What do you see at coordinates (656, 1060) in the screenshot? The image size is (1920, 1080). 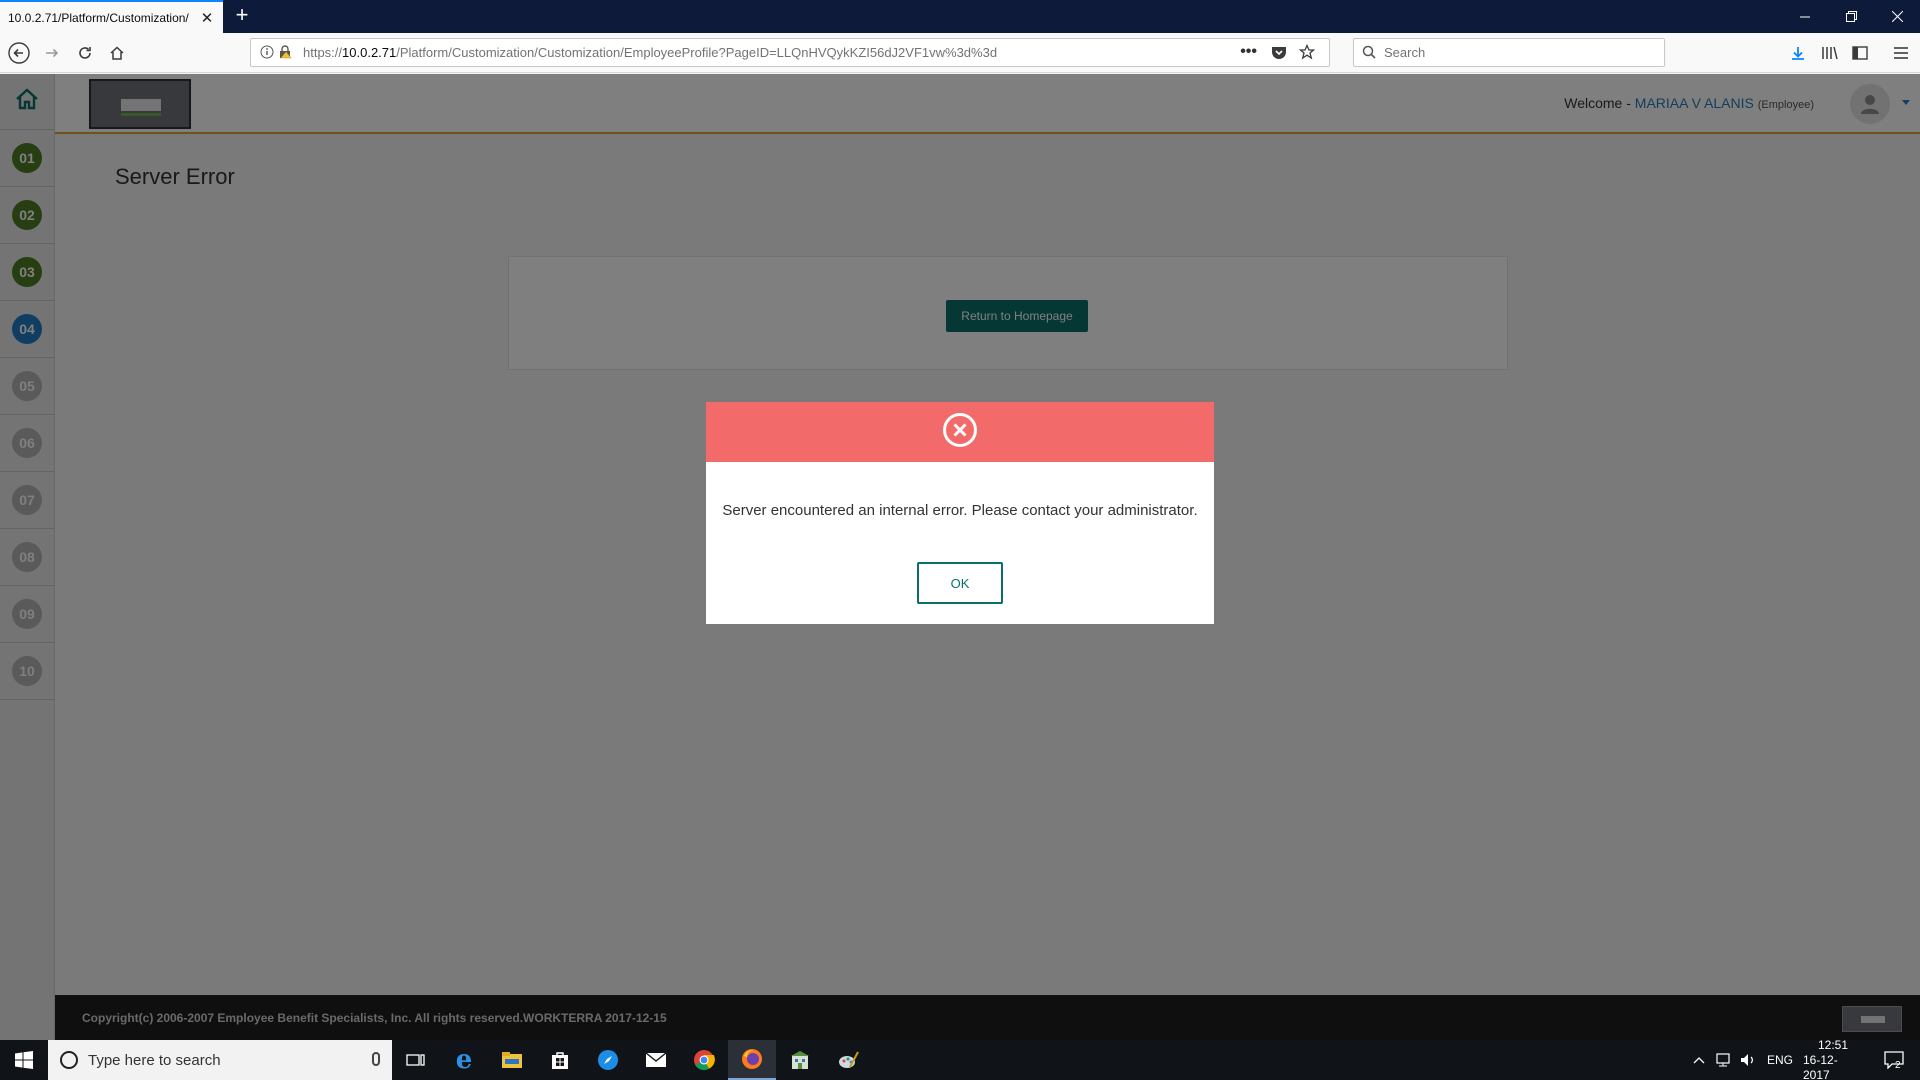 I see `mail-icon` at bounding box center [656, 1060].